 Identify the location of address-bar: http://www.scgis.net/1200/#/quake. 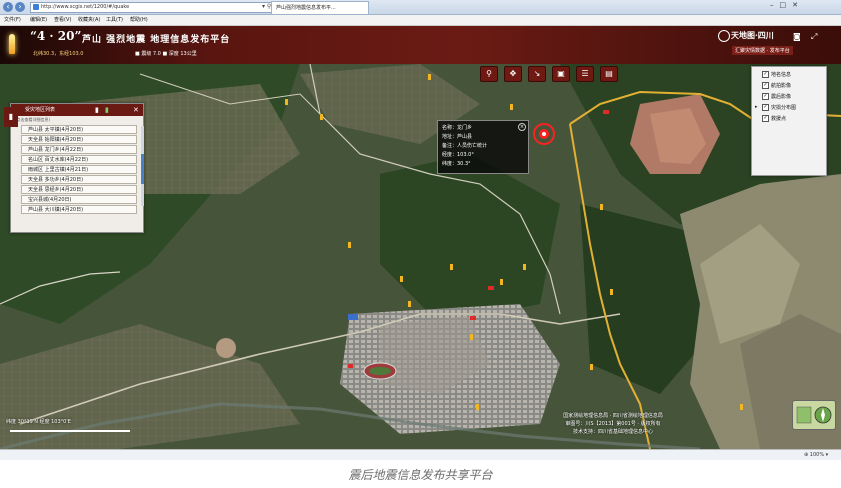
(156, 7).